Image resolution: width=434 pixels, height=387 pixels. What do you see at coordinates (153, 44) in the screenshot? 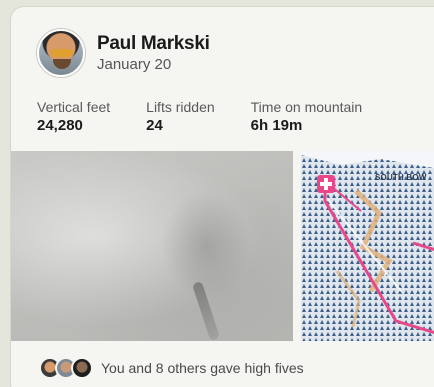
I see `athlete-name: Paul Markski` at bounding box center [153, 44].